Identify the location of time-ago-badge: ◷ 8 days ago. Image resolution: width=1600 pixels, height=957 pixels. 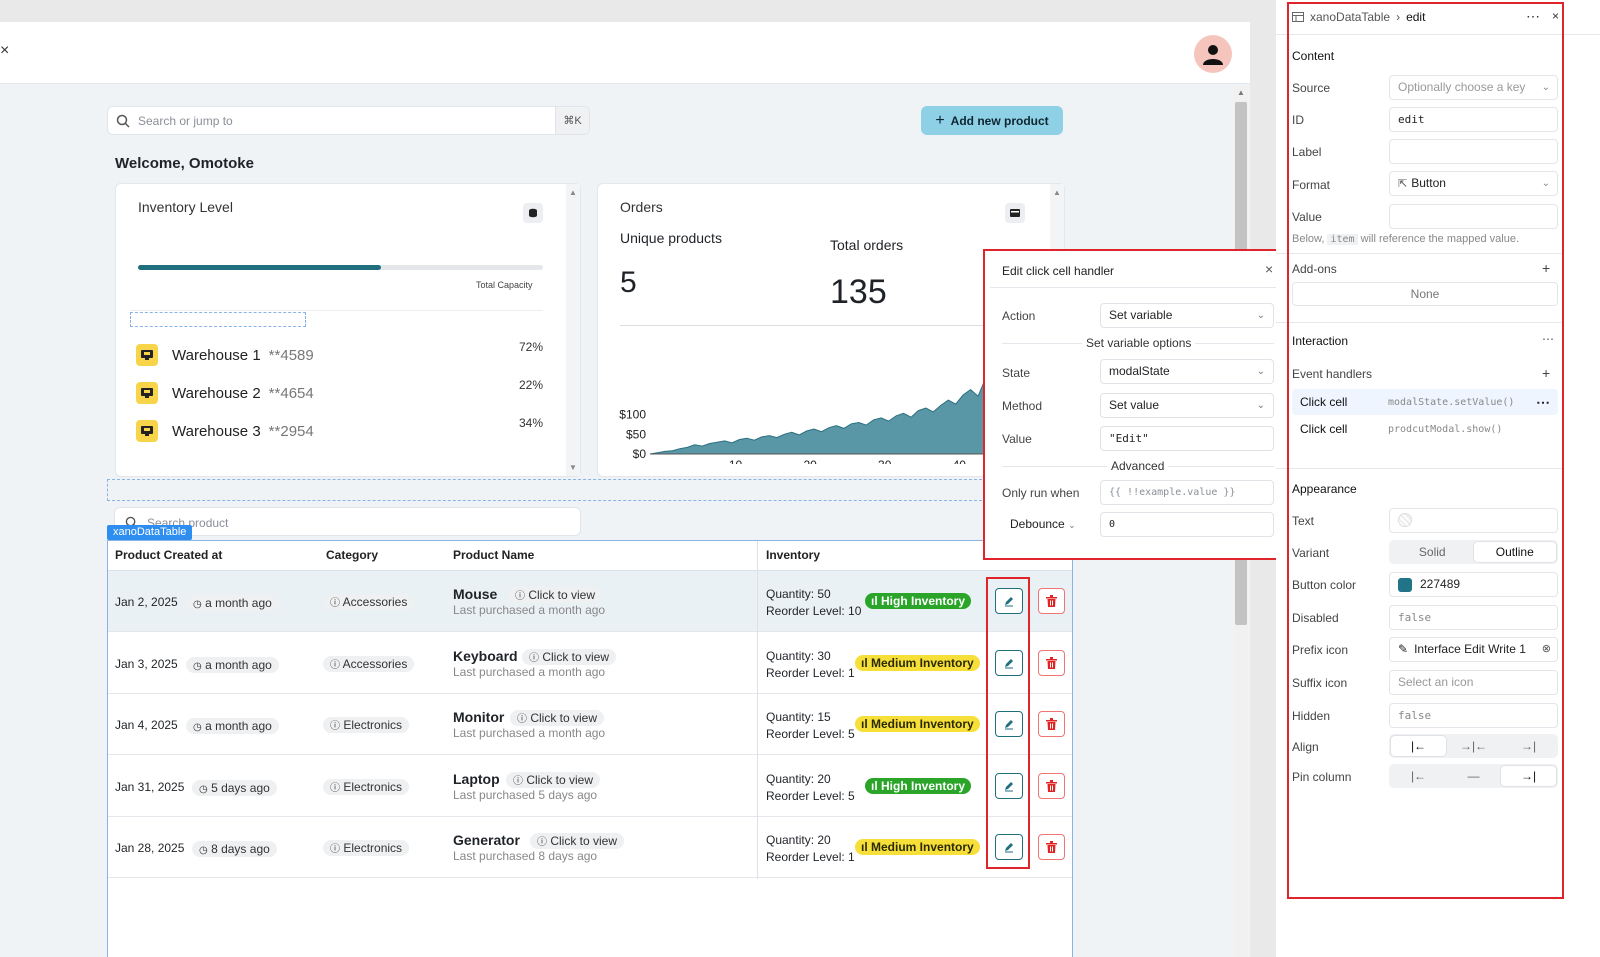
(234, 849).